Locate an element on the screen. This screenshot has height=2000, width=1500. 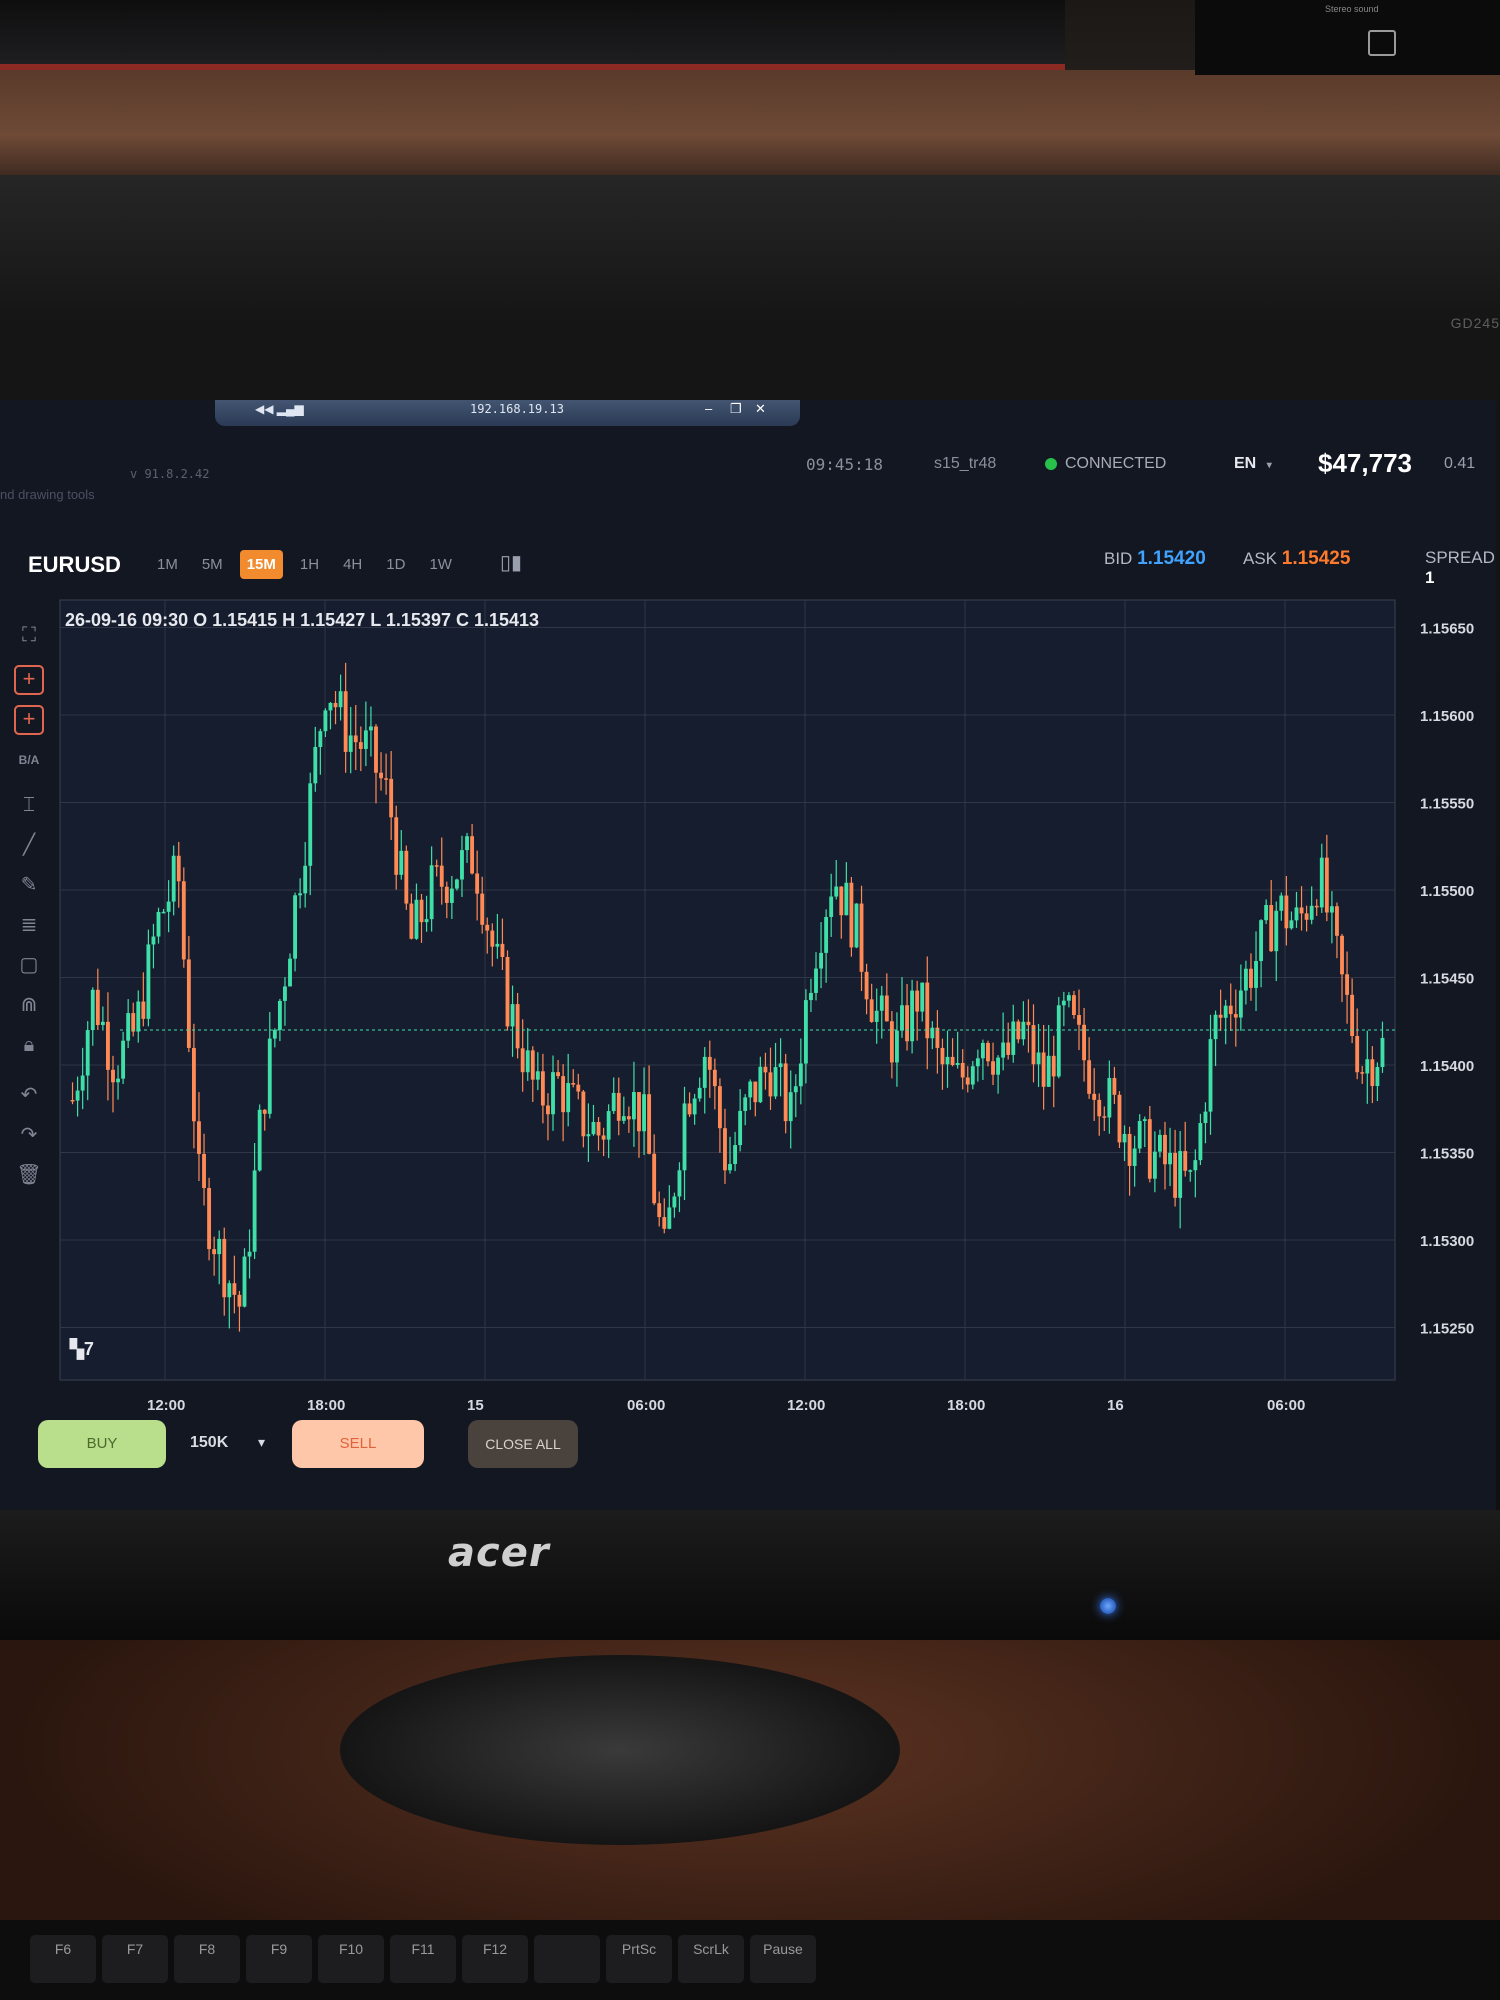
power-led-icon is located at coordinates (1108, 1606).